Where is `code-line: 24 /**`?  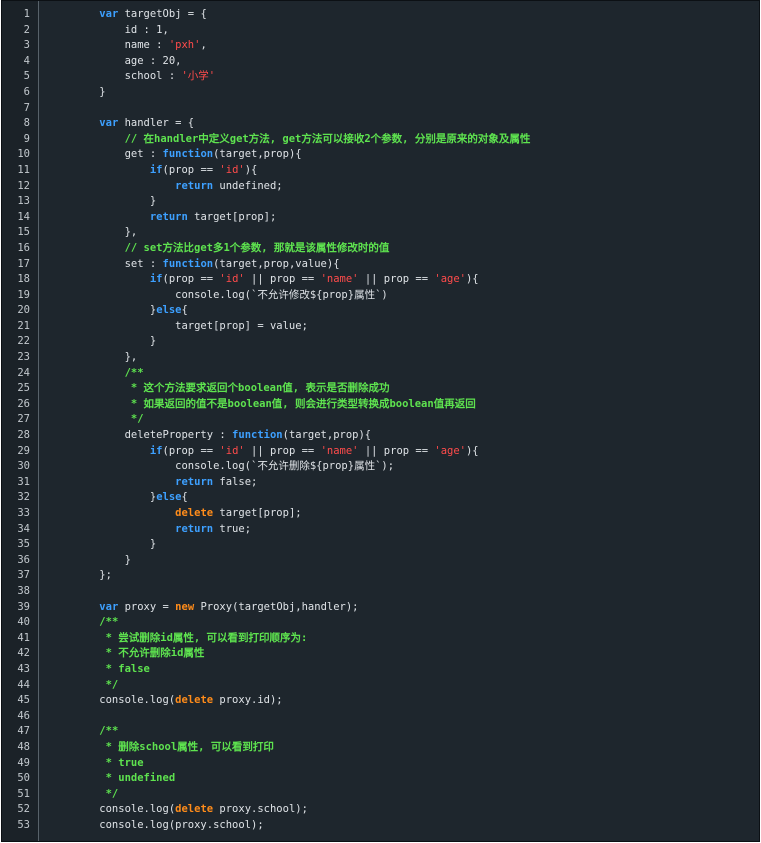 code-line: 24 /** is located at coordinates (388, 374).